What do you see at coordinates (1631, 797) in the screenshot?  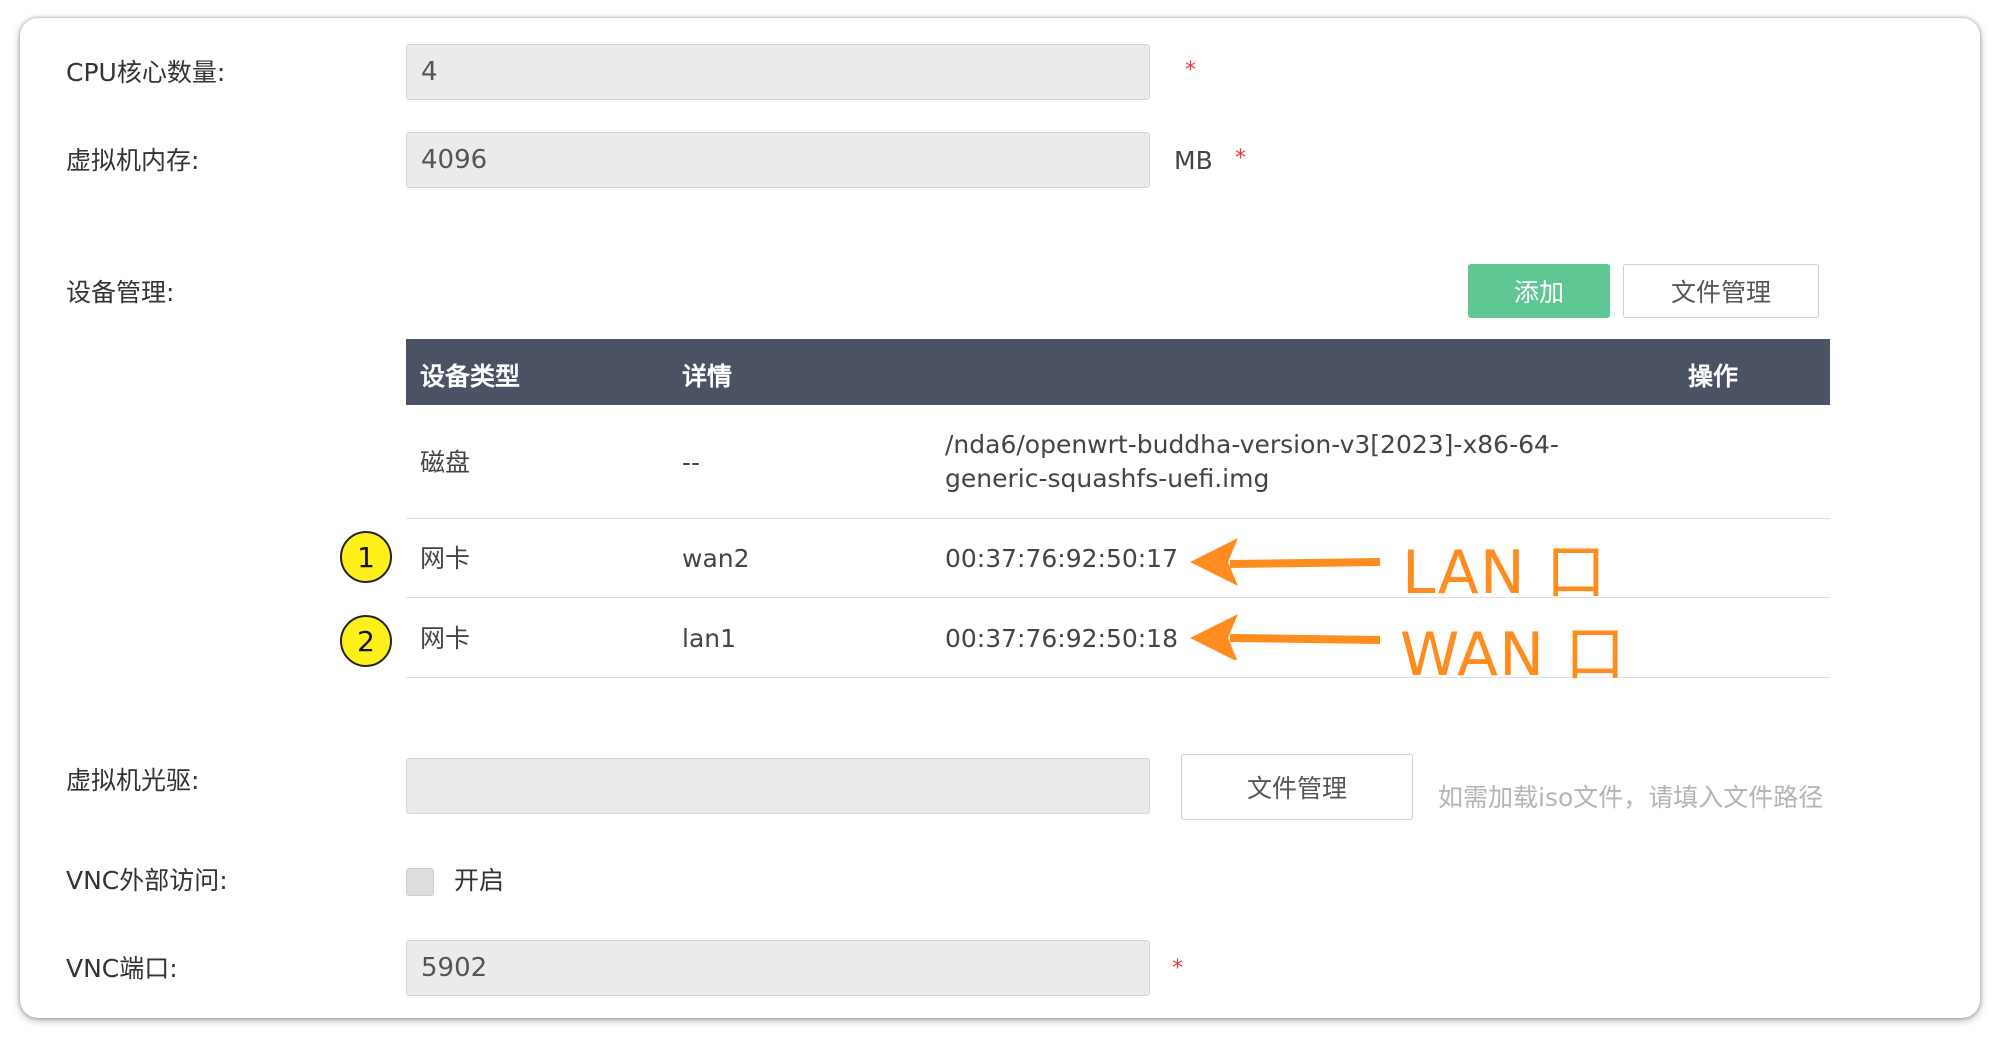 I see `cdrom-hint: 如需加载iso文件，请填入文件路径` at bounding box center [1631, 797].